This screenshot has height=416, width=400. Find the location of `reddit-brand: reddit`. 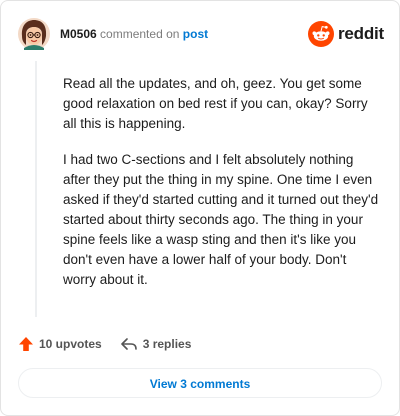

reddit-brand: reddit is located at coordinates (345, 34).